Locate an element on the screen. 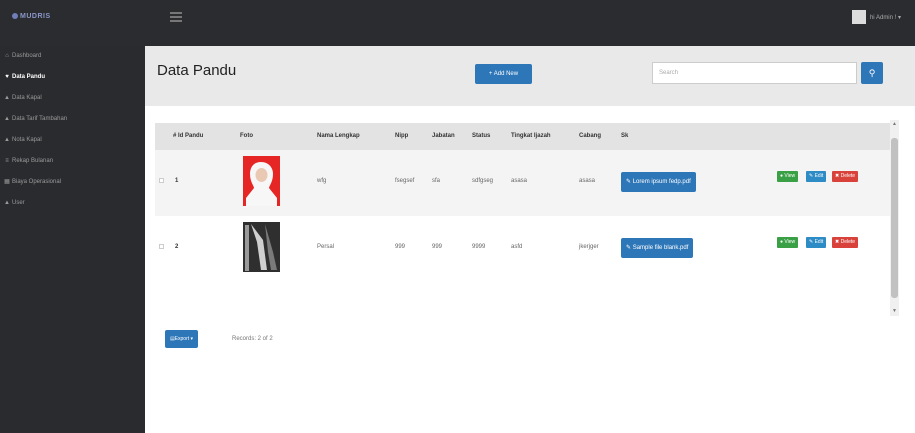  records-count: Records: 2 of 2 is located at coordinates (252, 339).